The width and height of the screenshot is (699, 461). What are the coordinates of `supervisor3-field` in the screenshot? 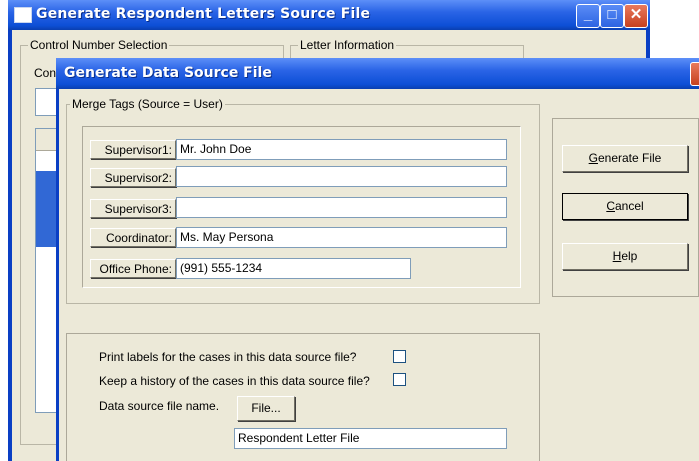 It's located at (341, 207).